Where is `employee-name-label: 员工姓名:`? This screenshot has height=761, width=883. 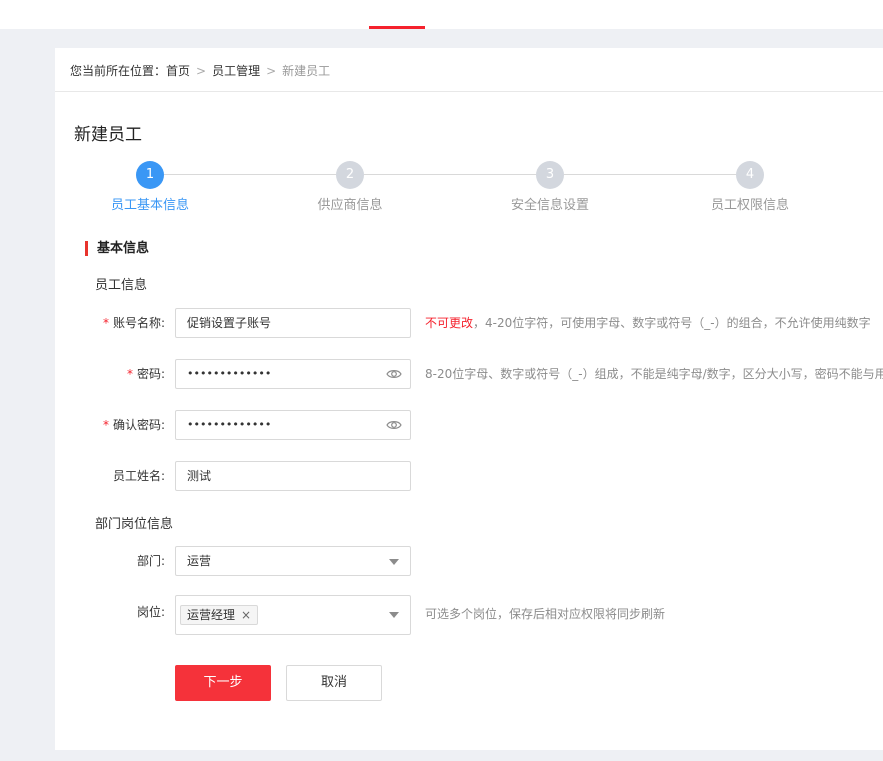
employee-name-label: 员工姓名: is located at coordinates (138, 476).